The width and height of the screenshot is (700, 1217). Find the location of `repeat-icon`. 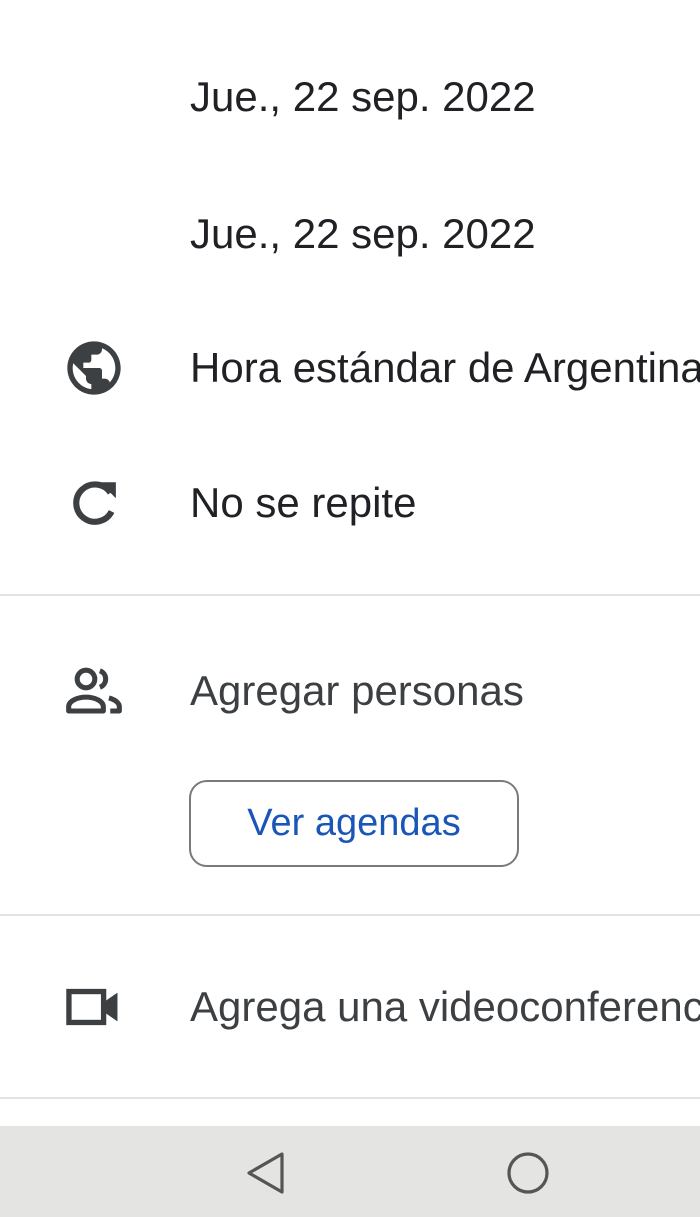

repeat-icon is located at coordinates (94, 503).